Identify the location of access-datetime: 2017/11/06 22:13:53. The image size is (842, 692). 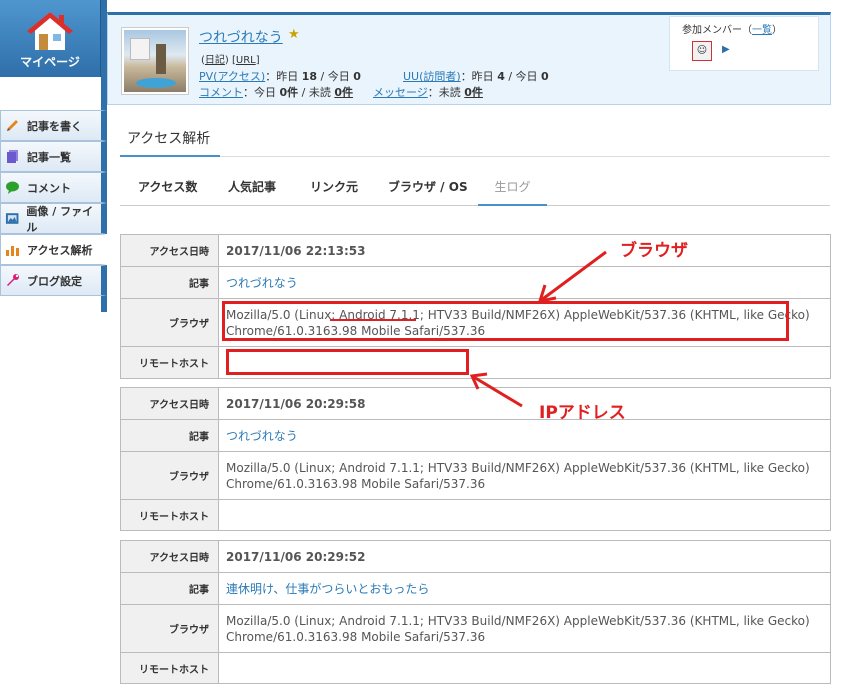
(524, 250).